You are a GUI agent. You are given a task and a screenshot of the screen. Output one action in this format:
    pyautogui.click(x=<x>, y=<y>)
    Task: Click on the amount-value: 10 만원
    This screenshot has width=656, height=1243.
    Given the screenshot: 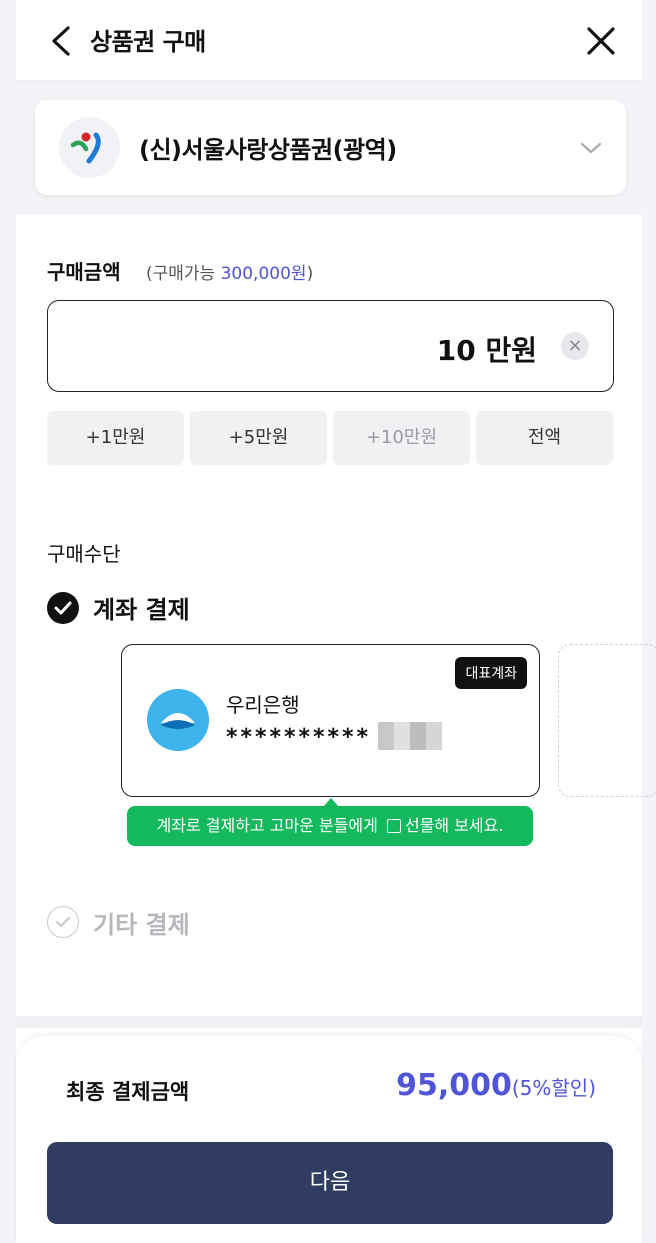 What is the action you would take?
    pyautogui.click(x=486, y=350)
    